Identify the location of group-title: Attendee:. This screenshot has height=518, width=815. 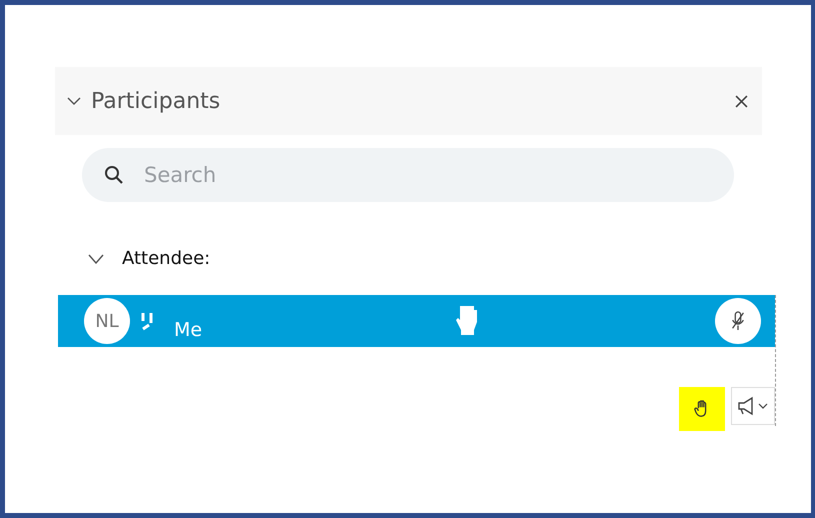
(166, 258).